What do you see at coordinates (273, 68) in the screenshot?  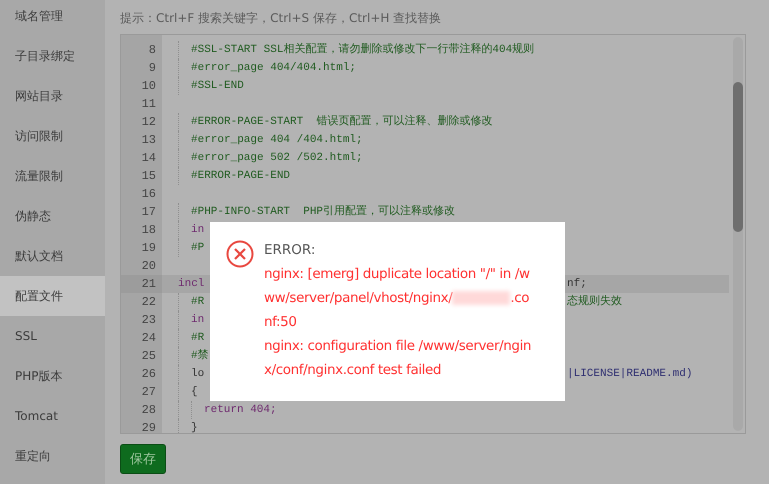 I see `code-text: #error_page 404/404.html;` at bounding box center [273, 68].